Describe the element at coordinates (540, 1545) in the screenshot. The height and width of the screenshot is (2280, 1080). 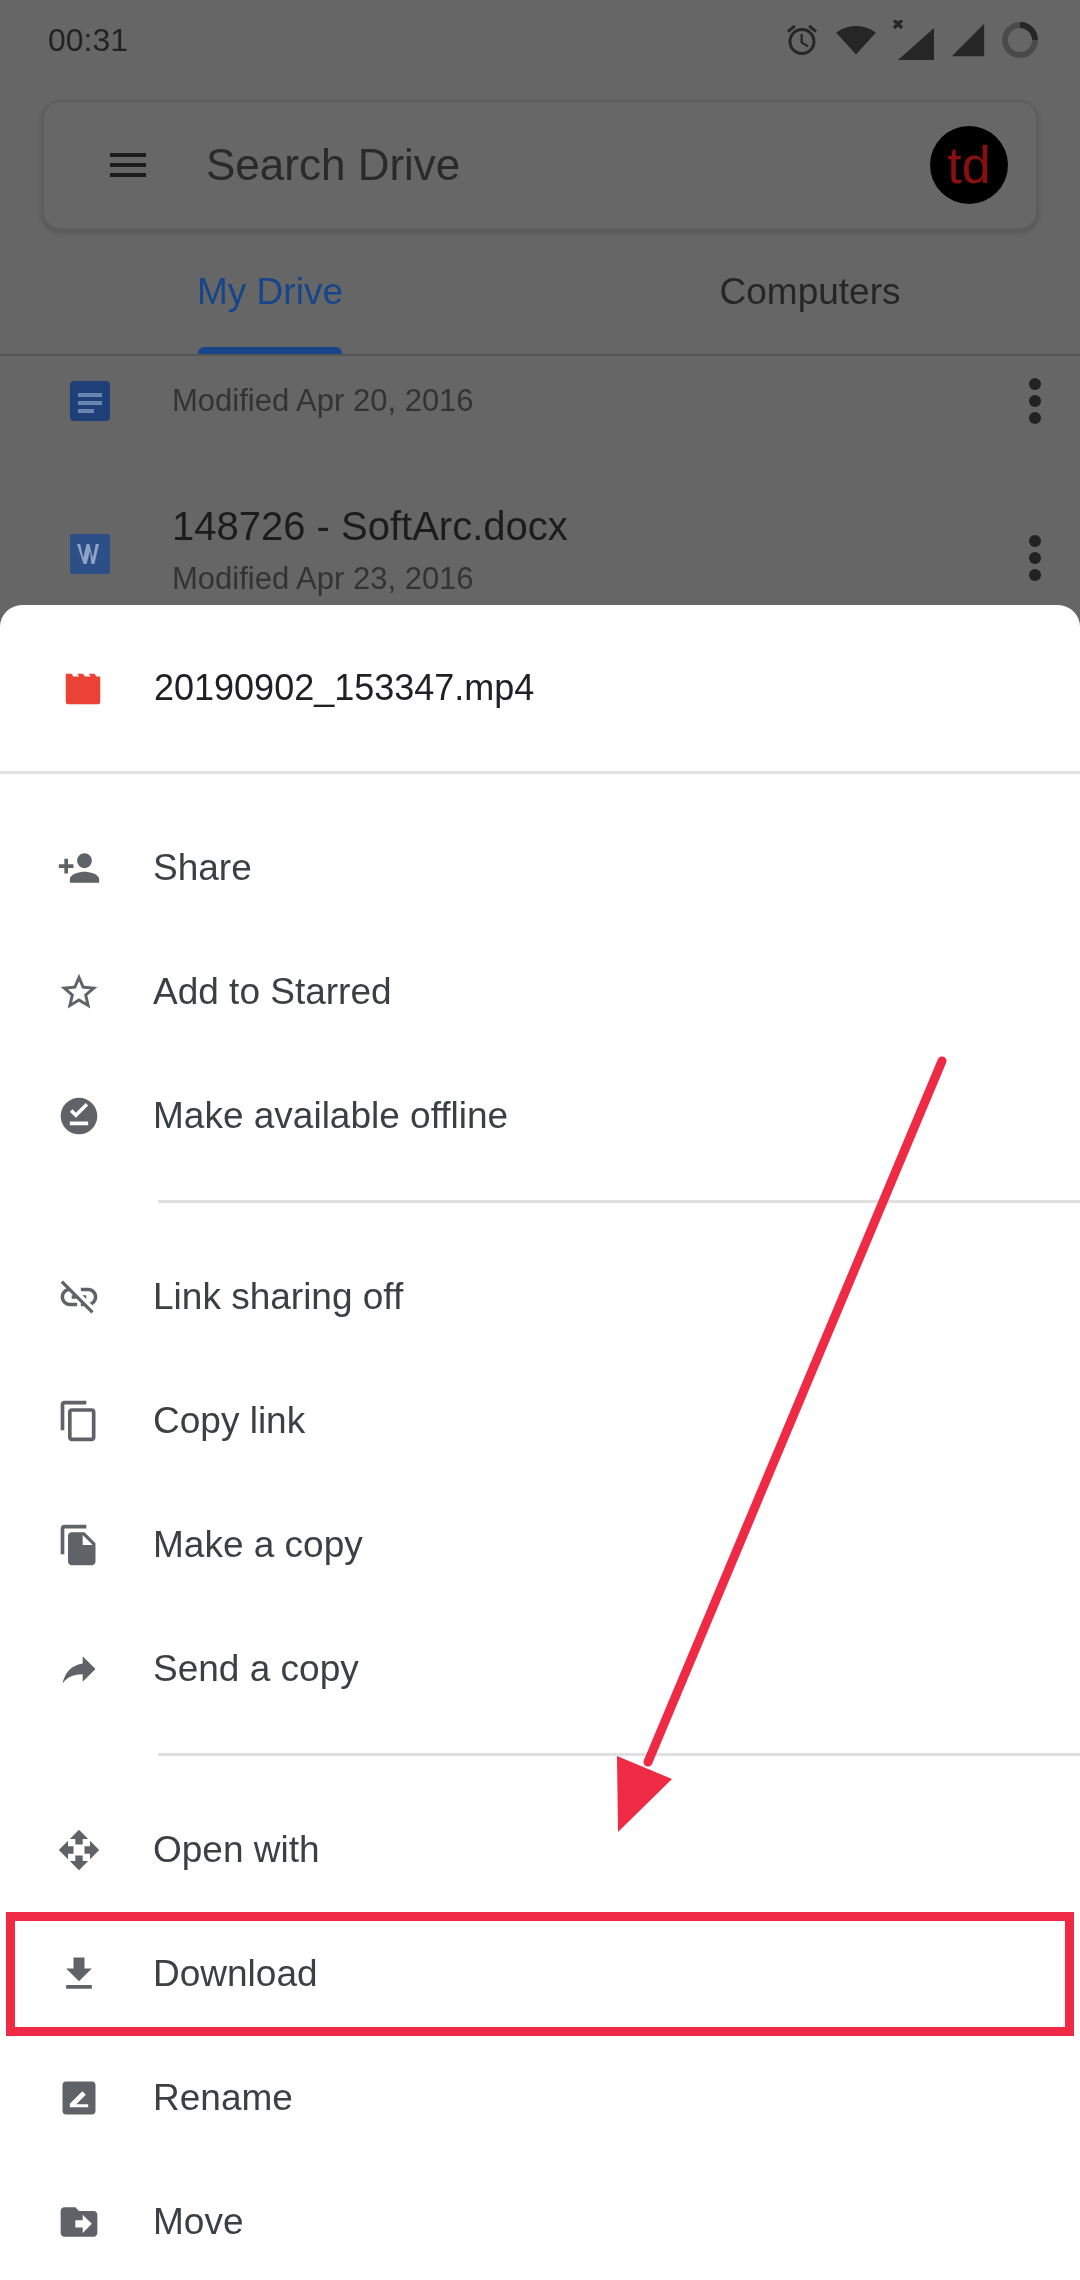
I see `menu-item: Make a copy` at that location.